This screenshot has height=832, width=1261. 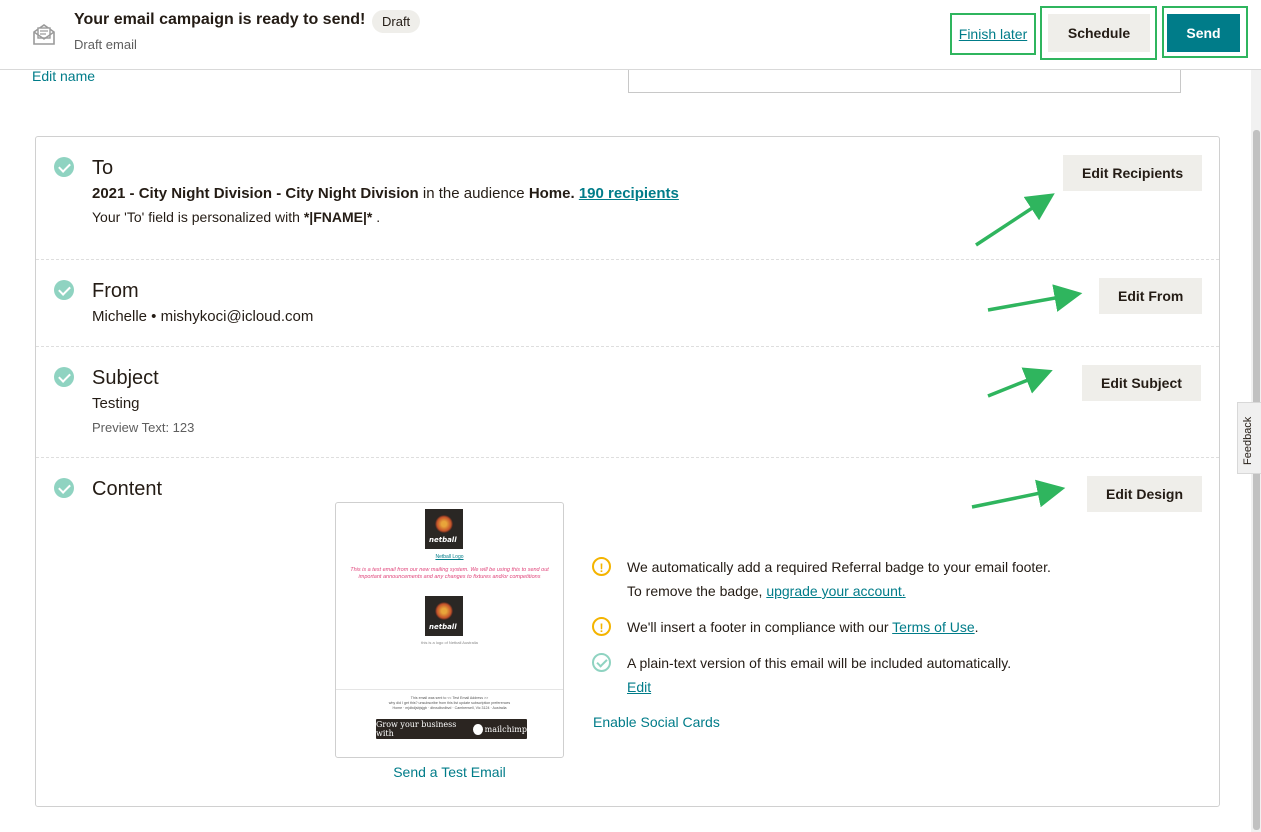 What do you see at coordinates (477, 729) in the screenshot?
I see `mailchimp-logo-icon` at bounding box center [477, 729].